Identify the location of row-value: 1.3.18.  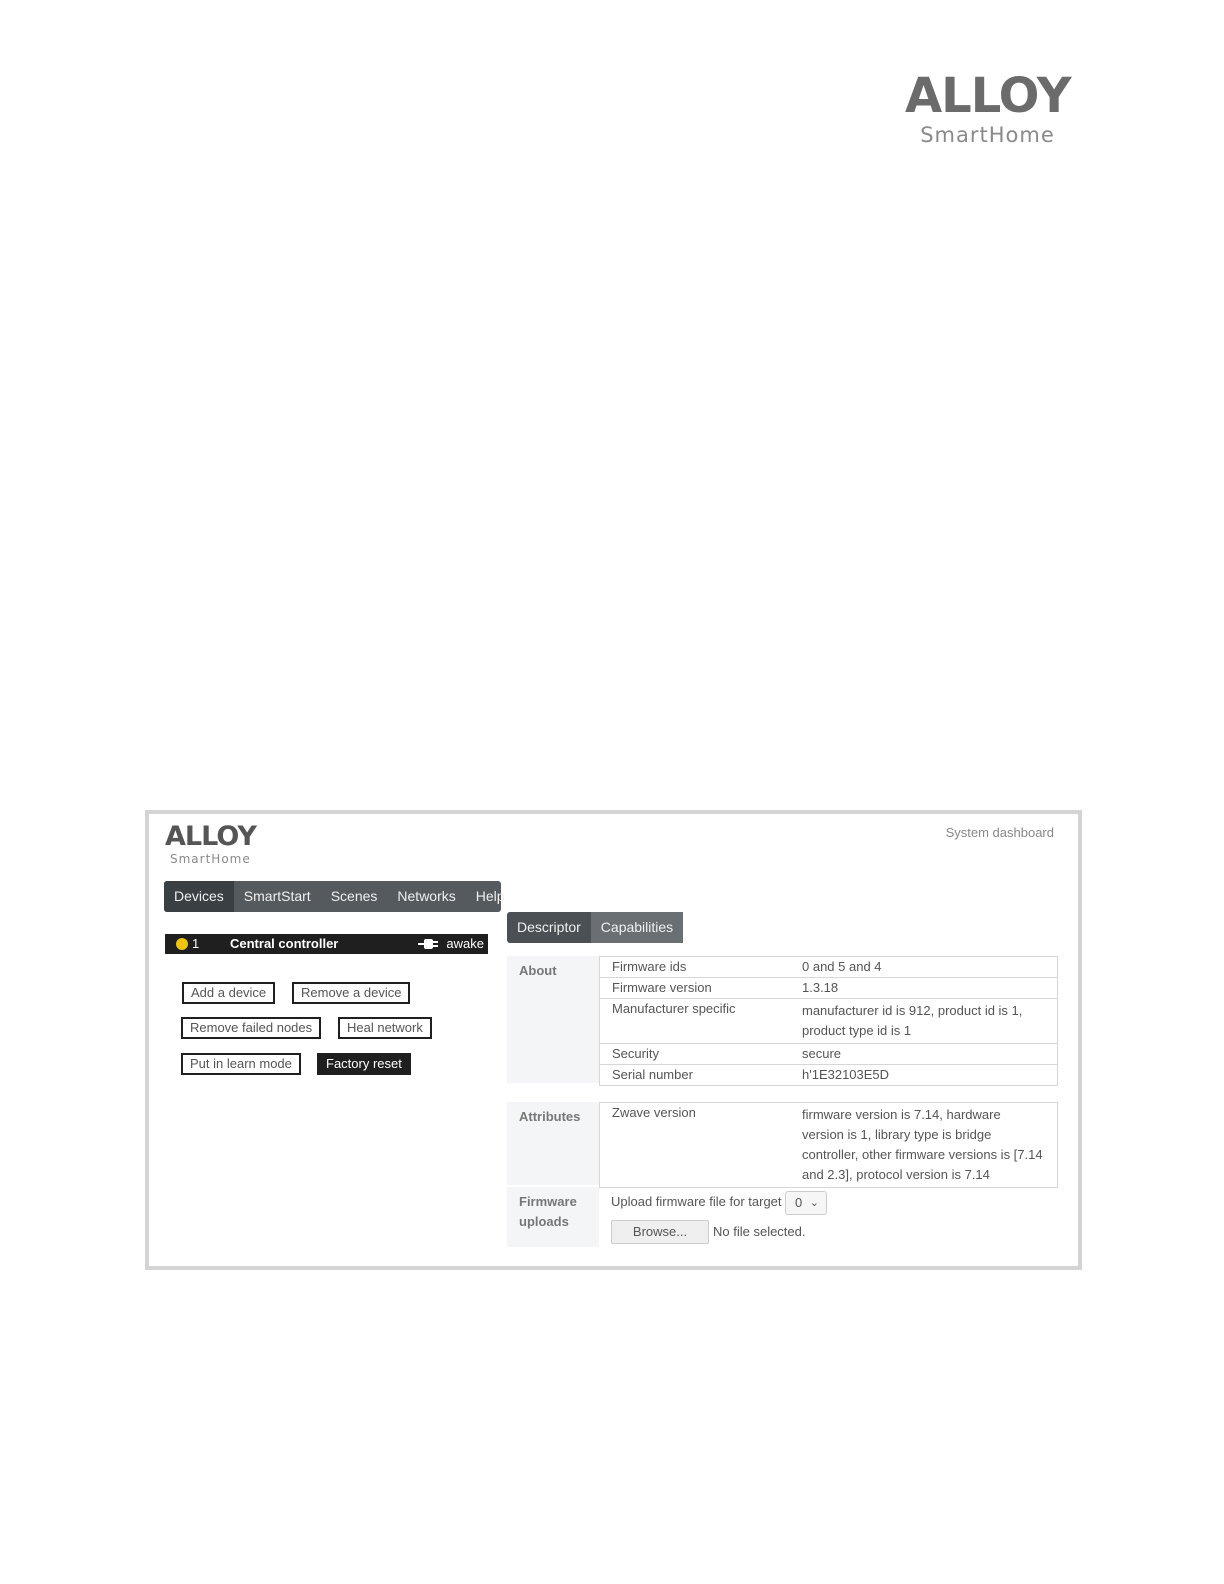
(820, 987).